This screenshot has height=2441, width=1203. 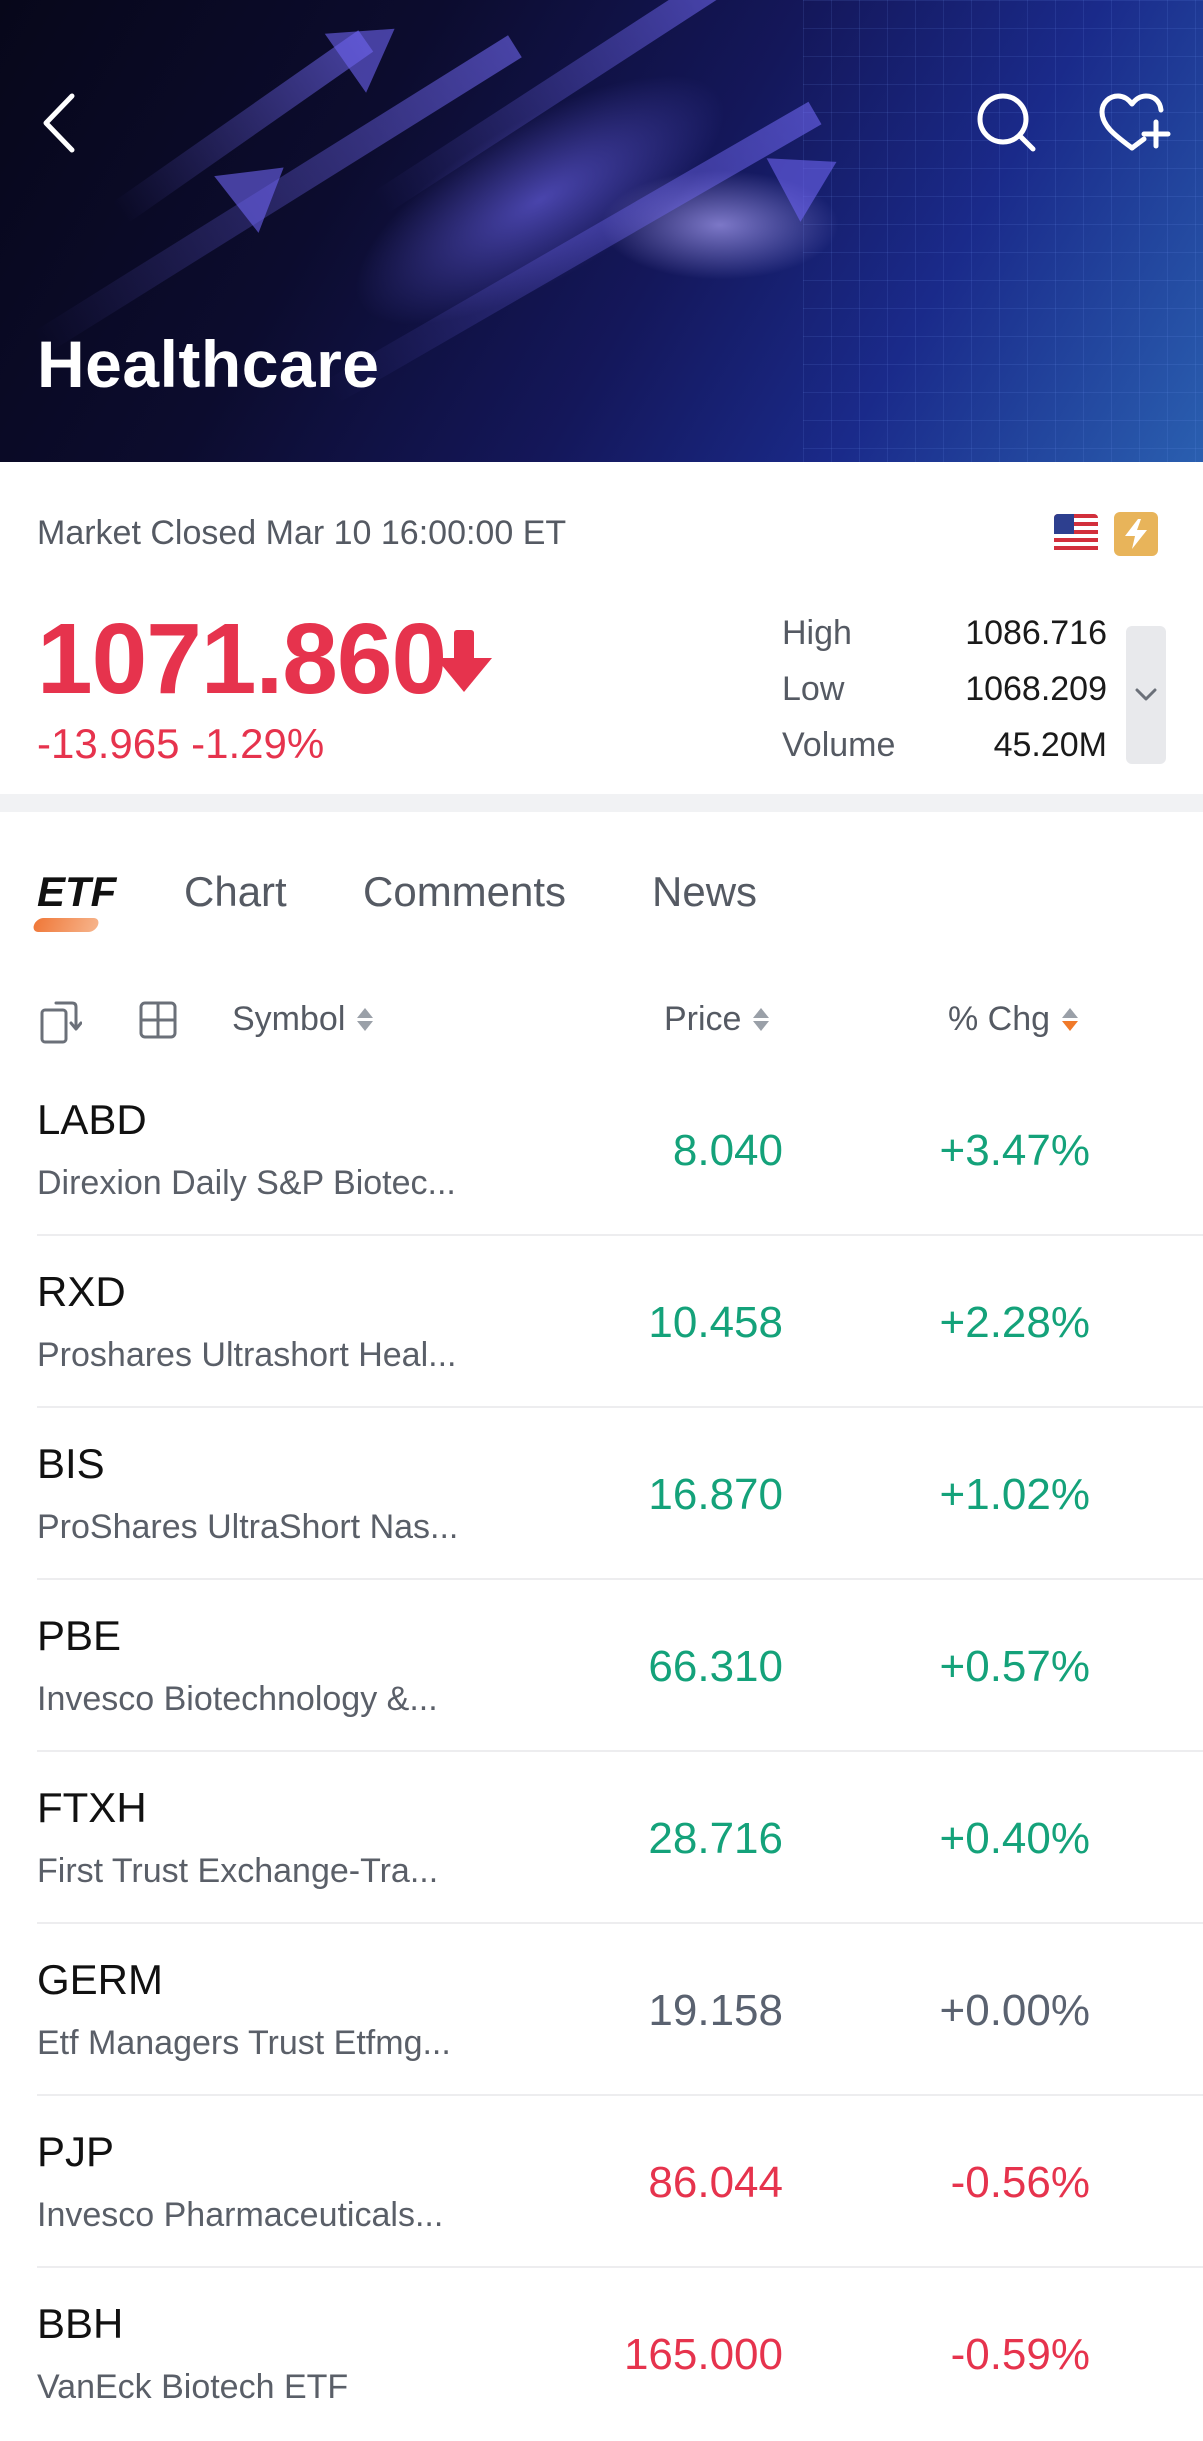 I want to click on price-down-arrow-icon, so click(x=464, y=663).